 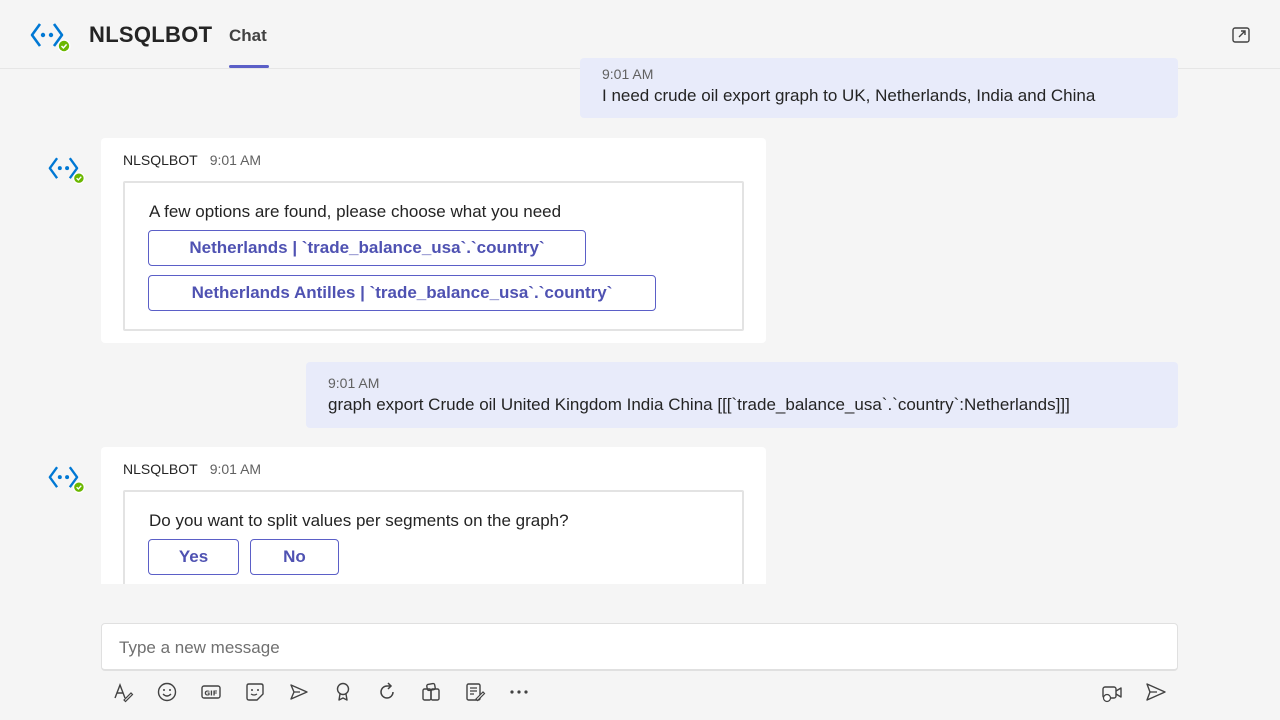 I want to click on loop-icon, so click(x=387, y=692).